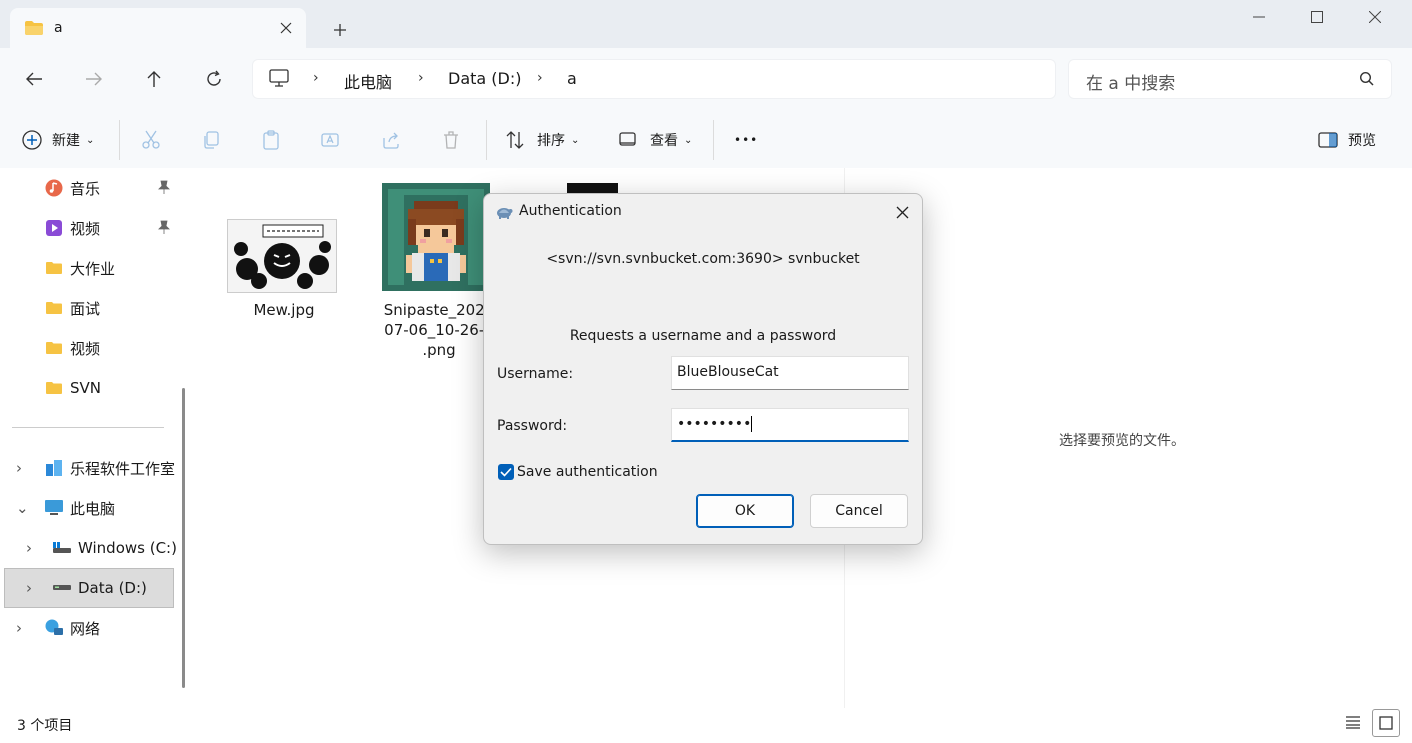  I want to click on rename-icon, so click(331, 140).